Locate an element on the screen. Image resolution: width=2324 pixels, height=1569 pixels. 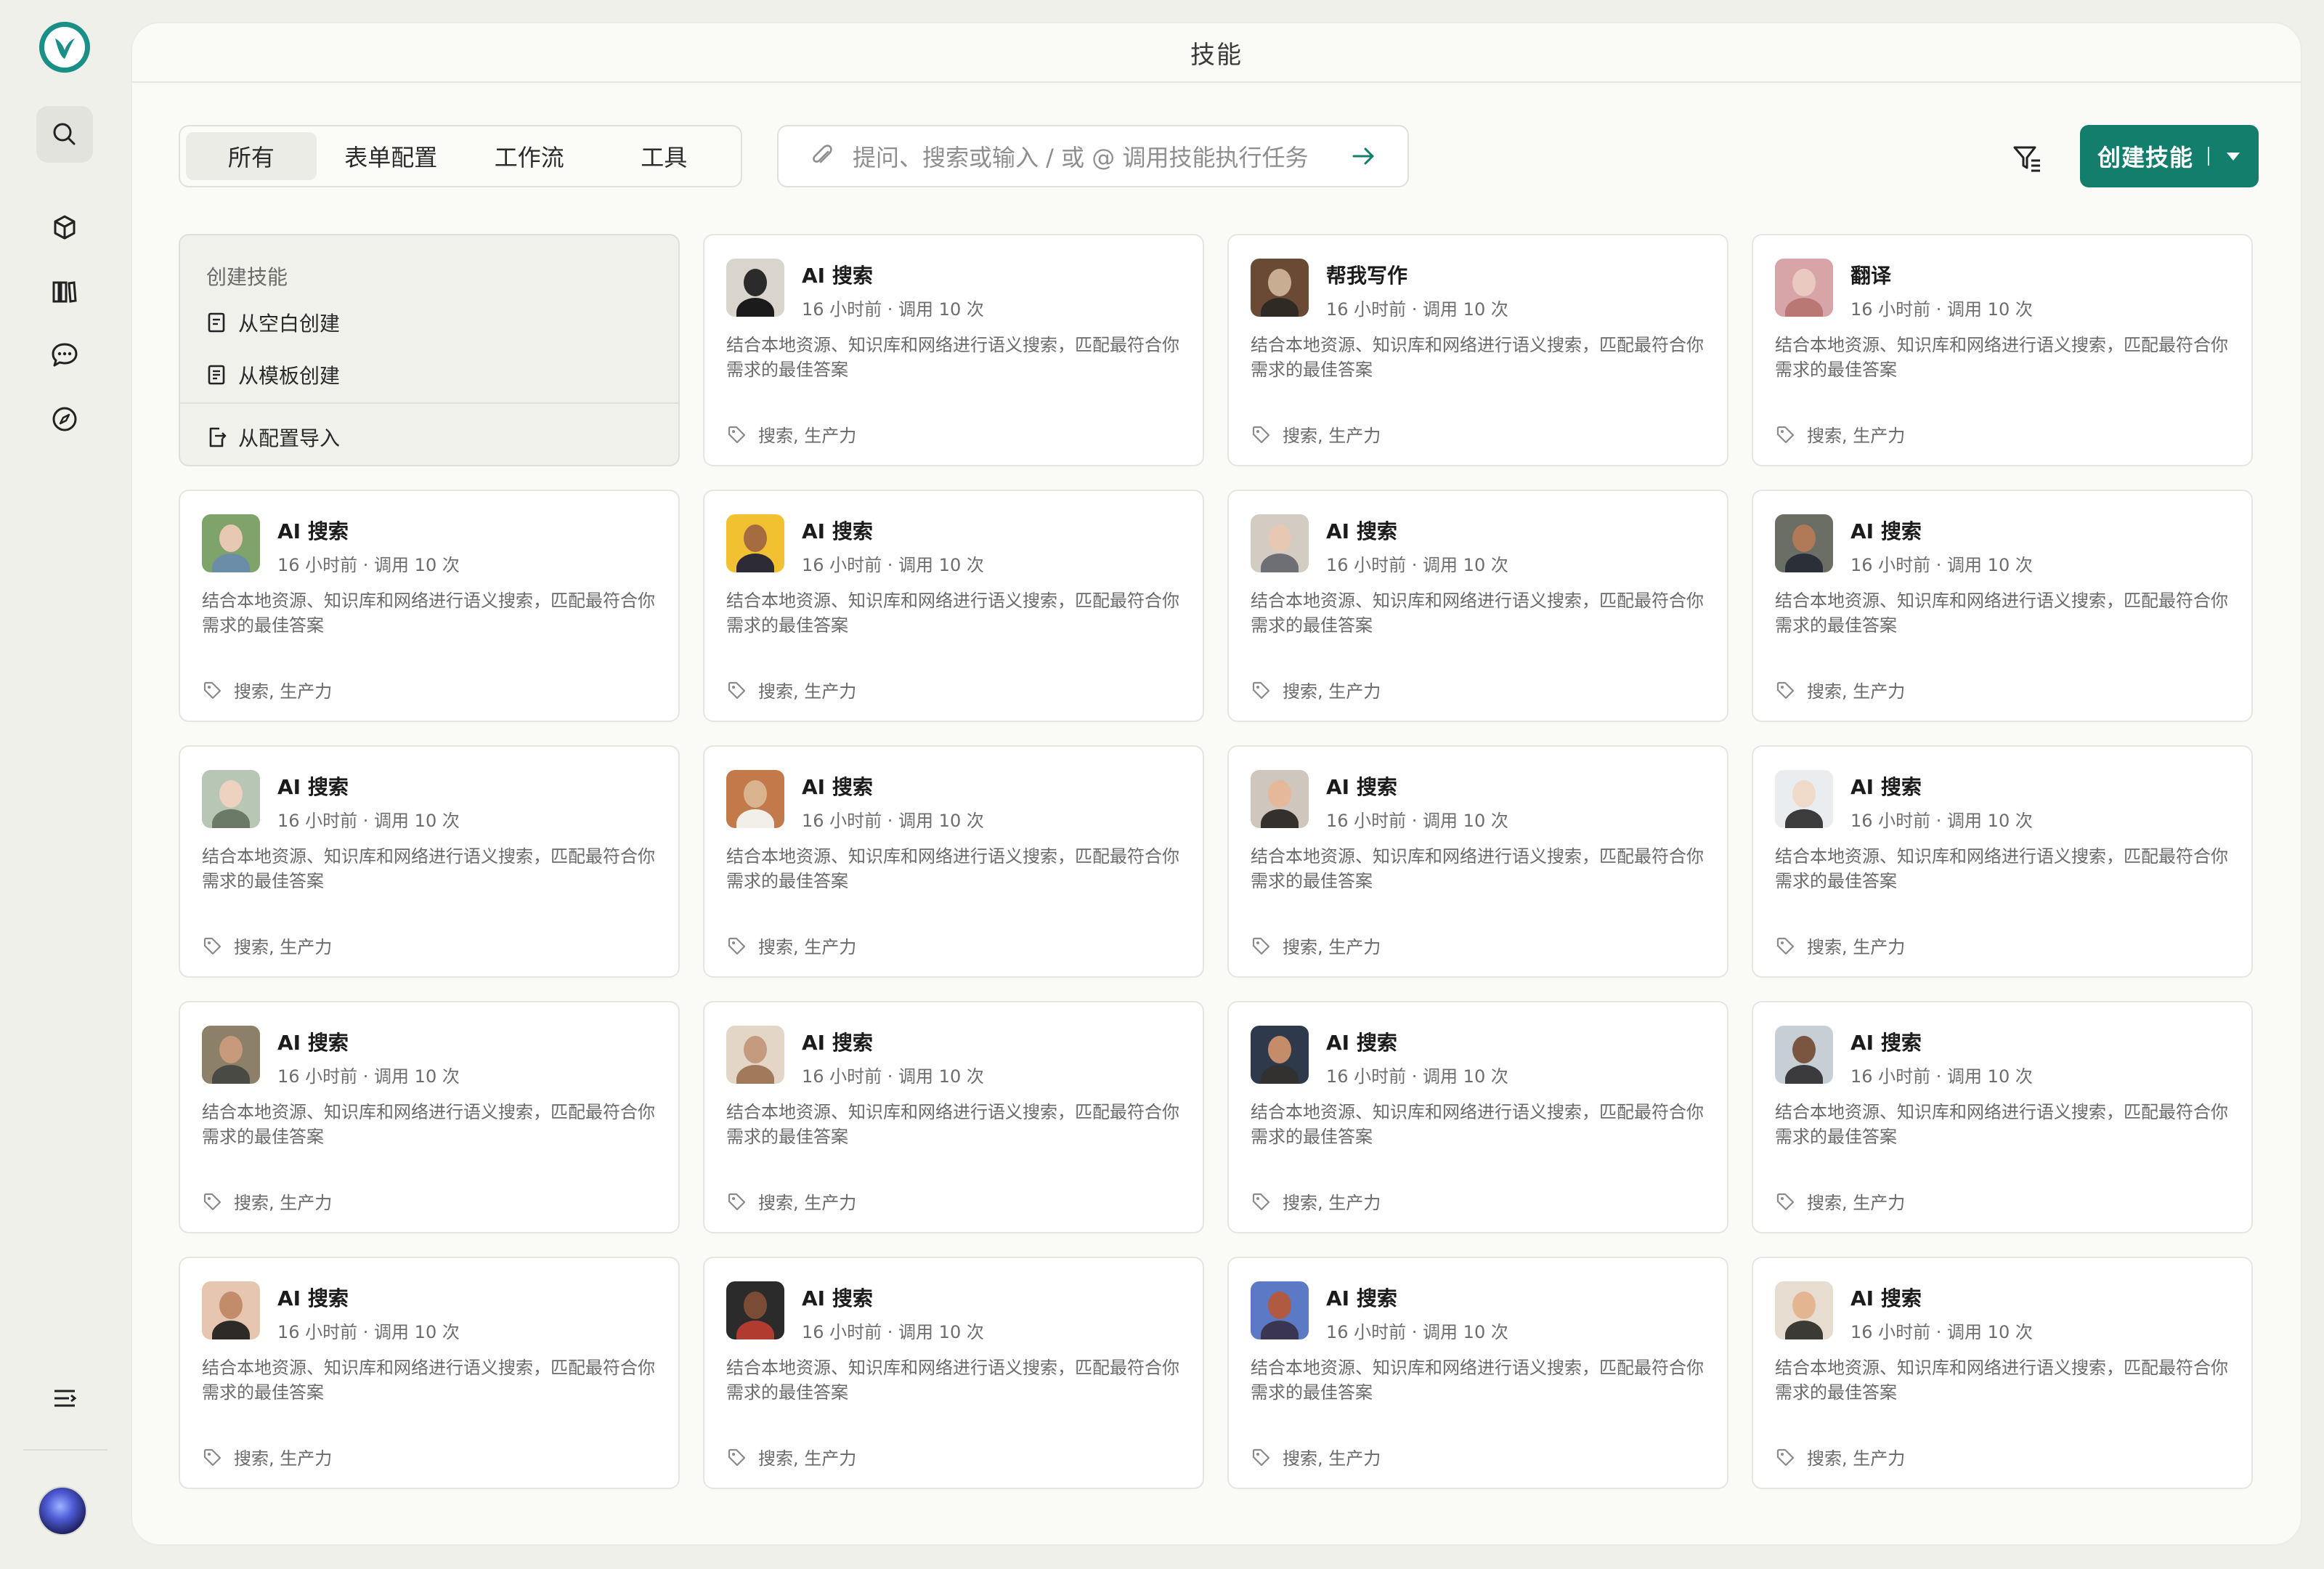
page-title: 技能 is located at coordinates (1216, 55).